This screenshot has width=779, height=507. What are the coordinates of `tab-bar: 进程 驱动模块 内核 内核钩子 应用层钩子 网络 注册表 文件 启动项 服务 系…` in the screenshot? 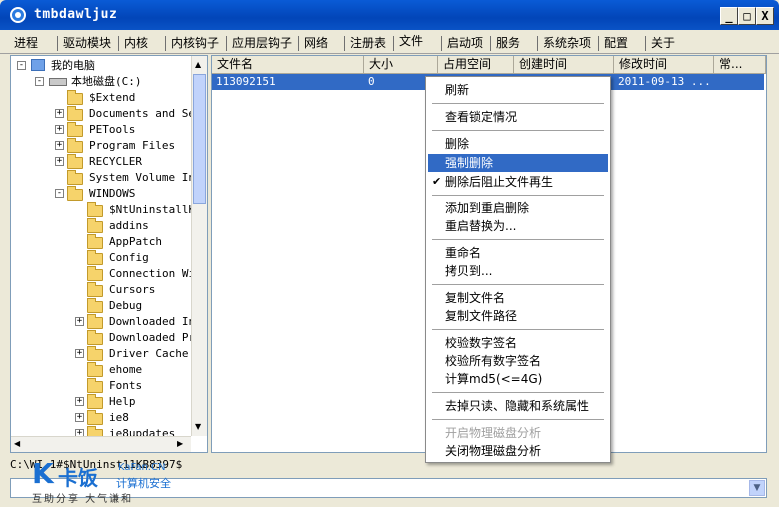 It's located at (389, 43).